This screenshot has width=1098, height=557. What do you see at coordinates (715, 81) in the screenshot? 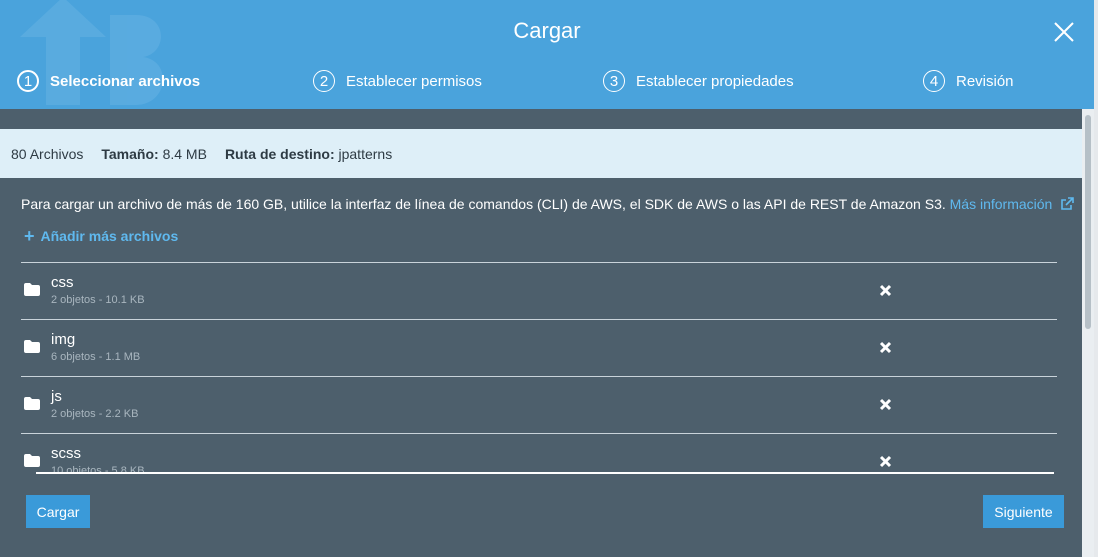
I see `step-label: Establecer propiedades` at bounding box center [715, 81].